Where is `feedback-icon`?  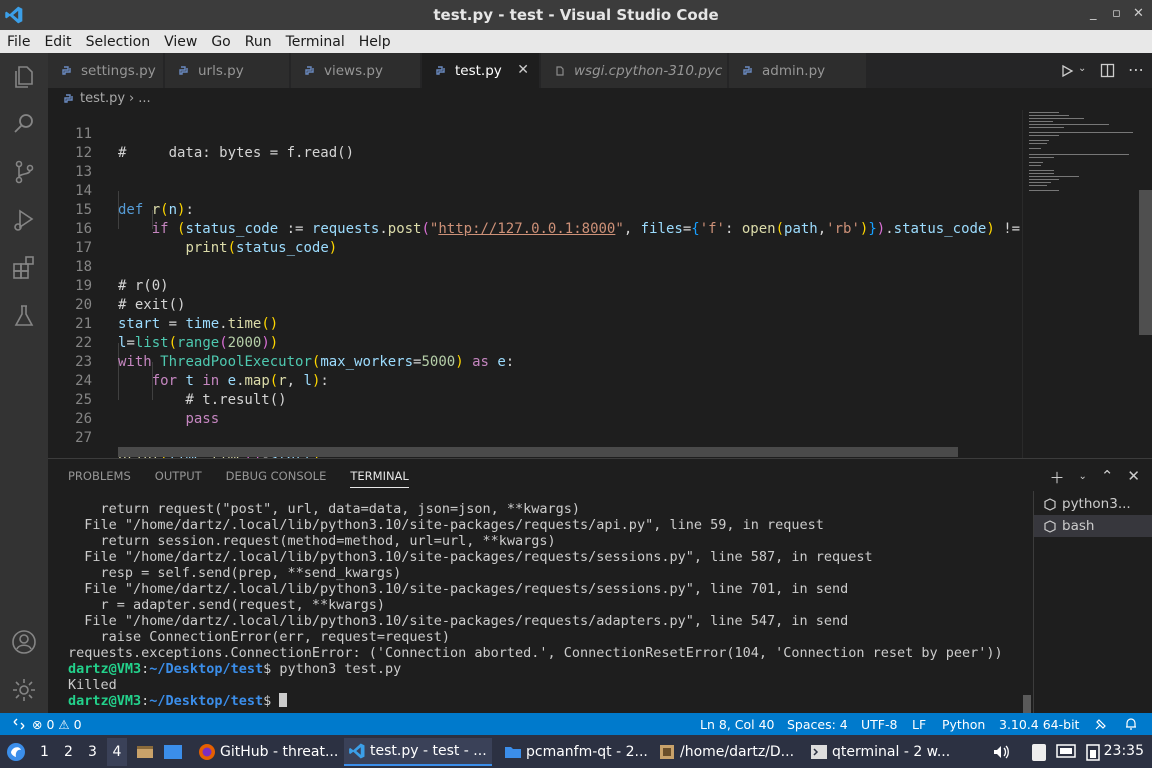 feedback-icon is located at coordinates (1101, 724).